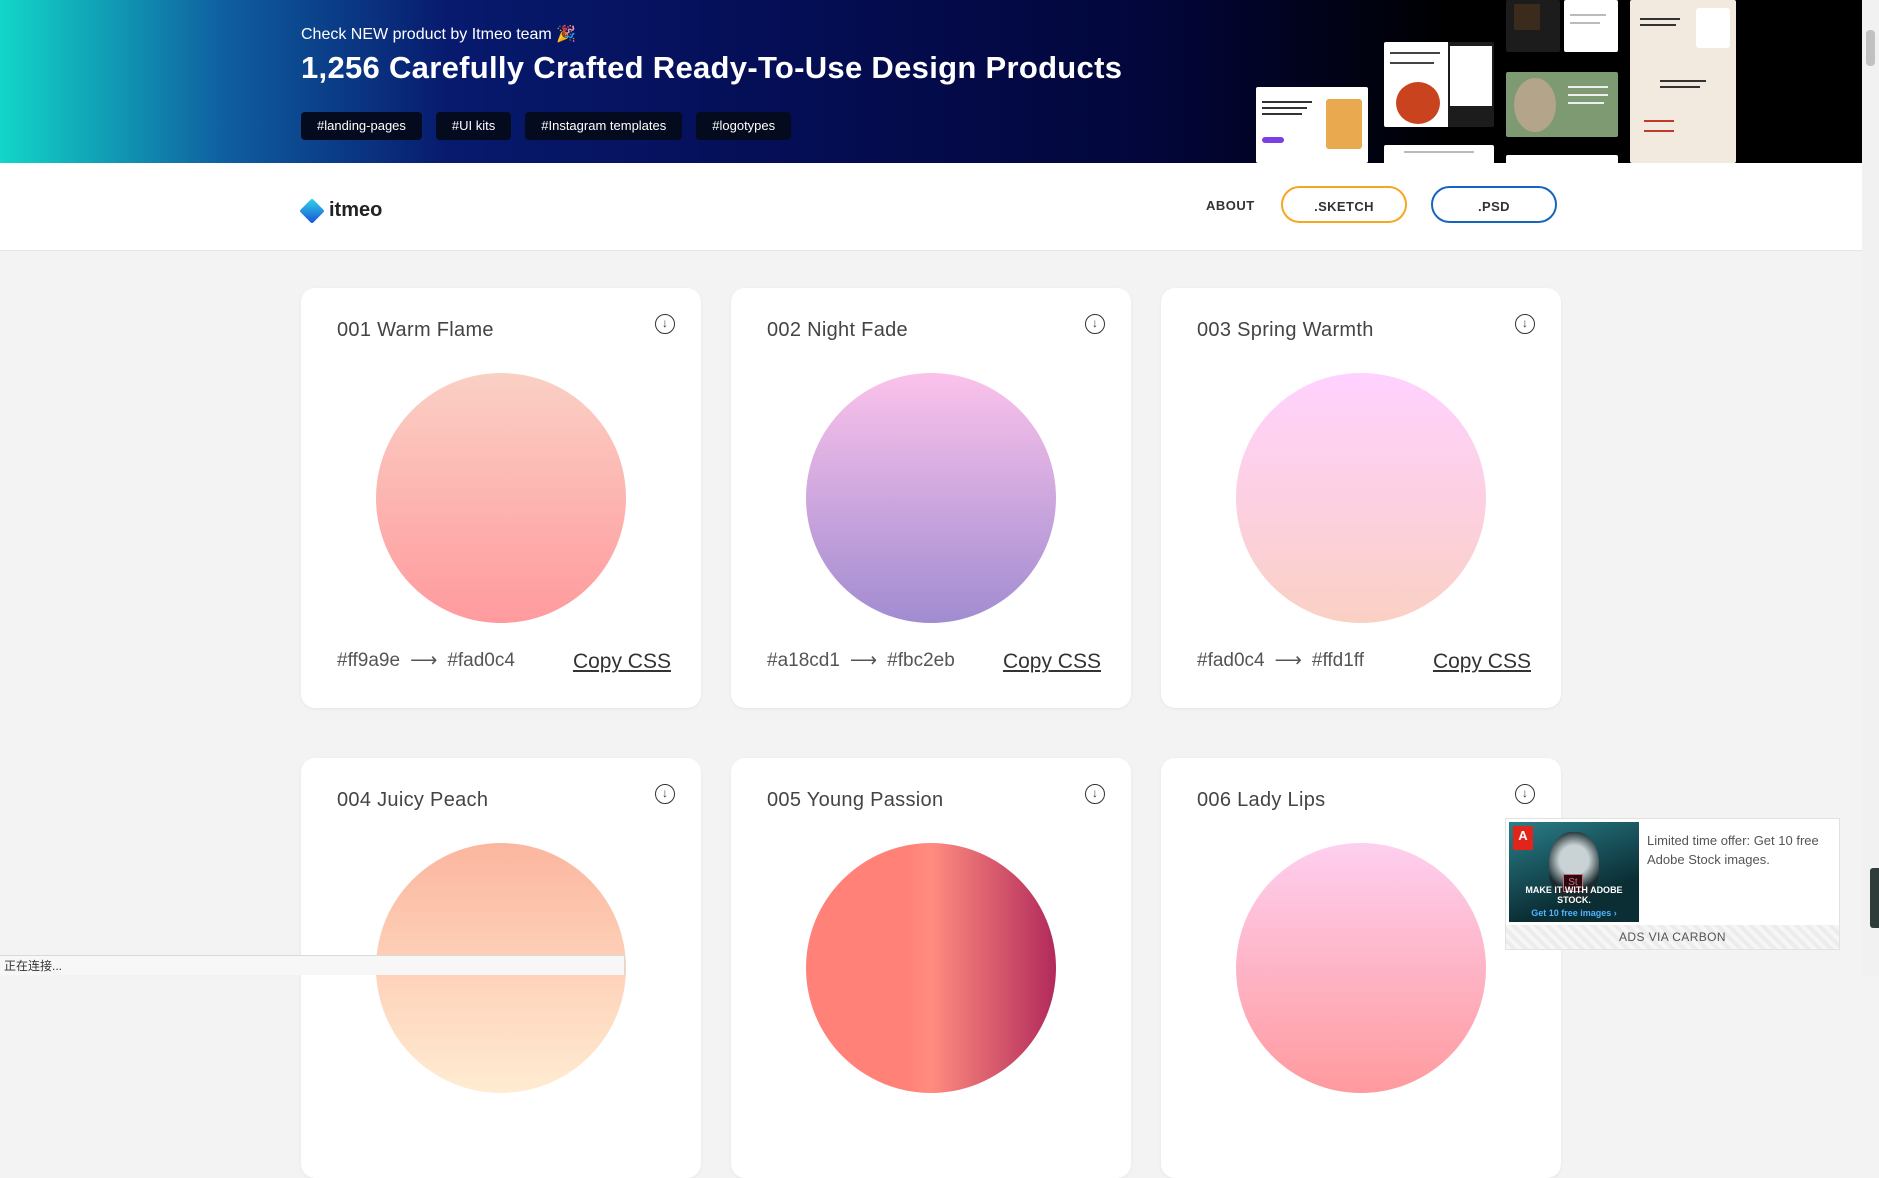 This screenshot has height=1178, width=1879. I want to click on color-from: #a18cd1, so click(803, 660).